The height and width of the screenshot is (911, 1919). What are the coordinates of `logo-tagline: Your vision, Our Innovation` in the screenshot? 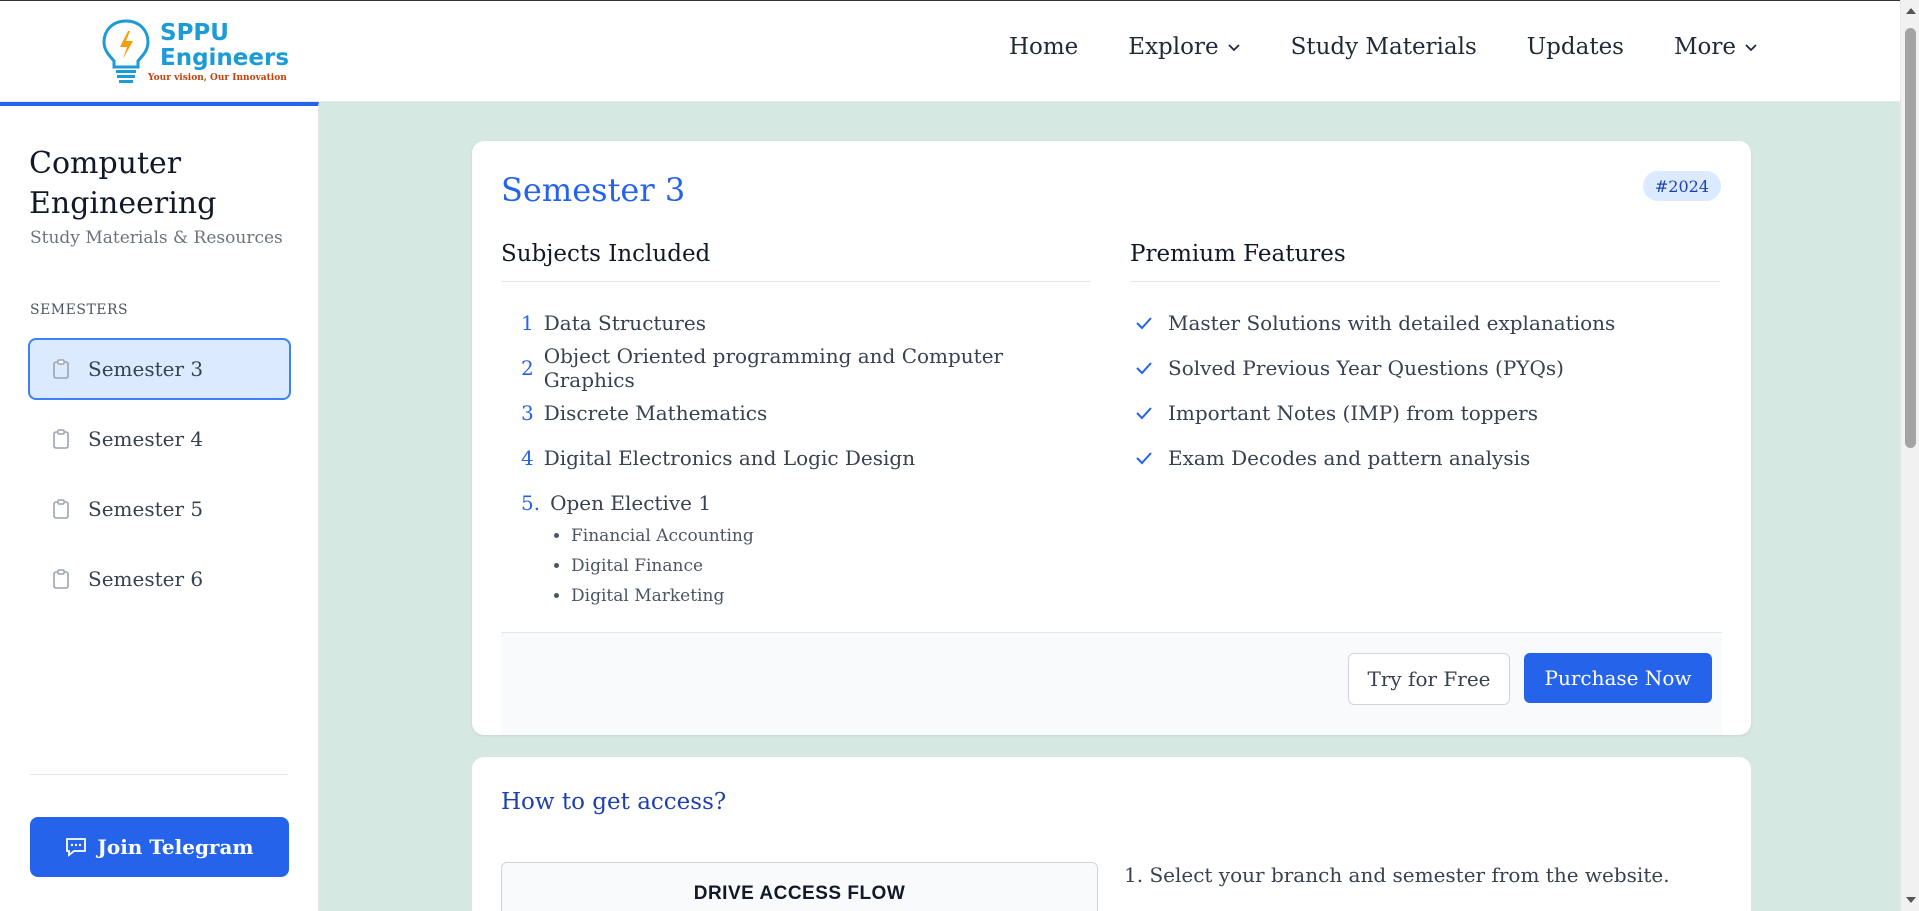 It's located at (217, 78).